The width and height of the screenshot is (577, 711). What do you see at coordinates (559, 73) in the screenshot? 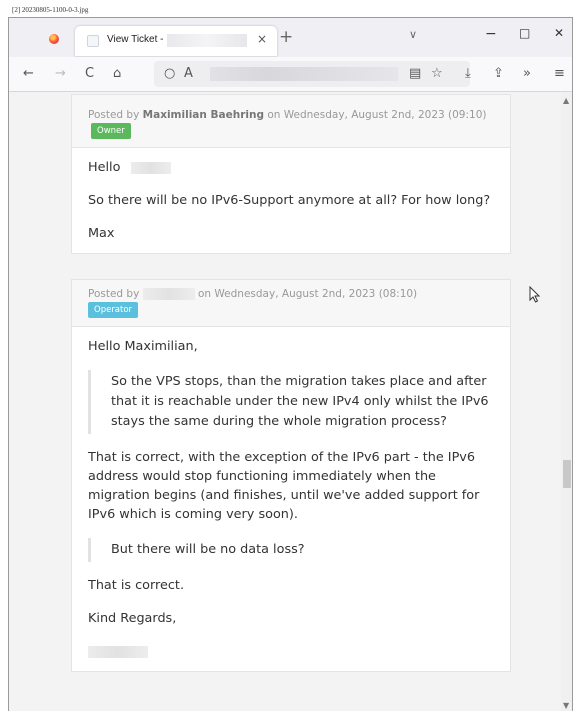
I see `menu-icon: ≡` at bounding box center [559, 73].